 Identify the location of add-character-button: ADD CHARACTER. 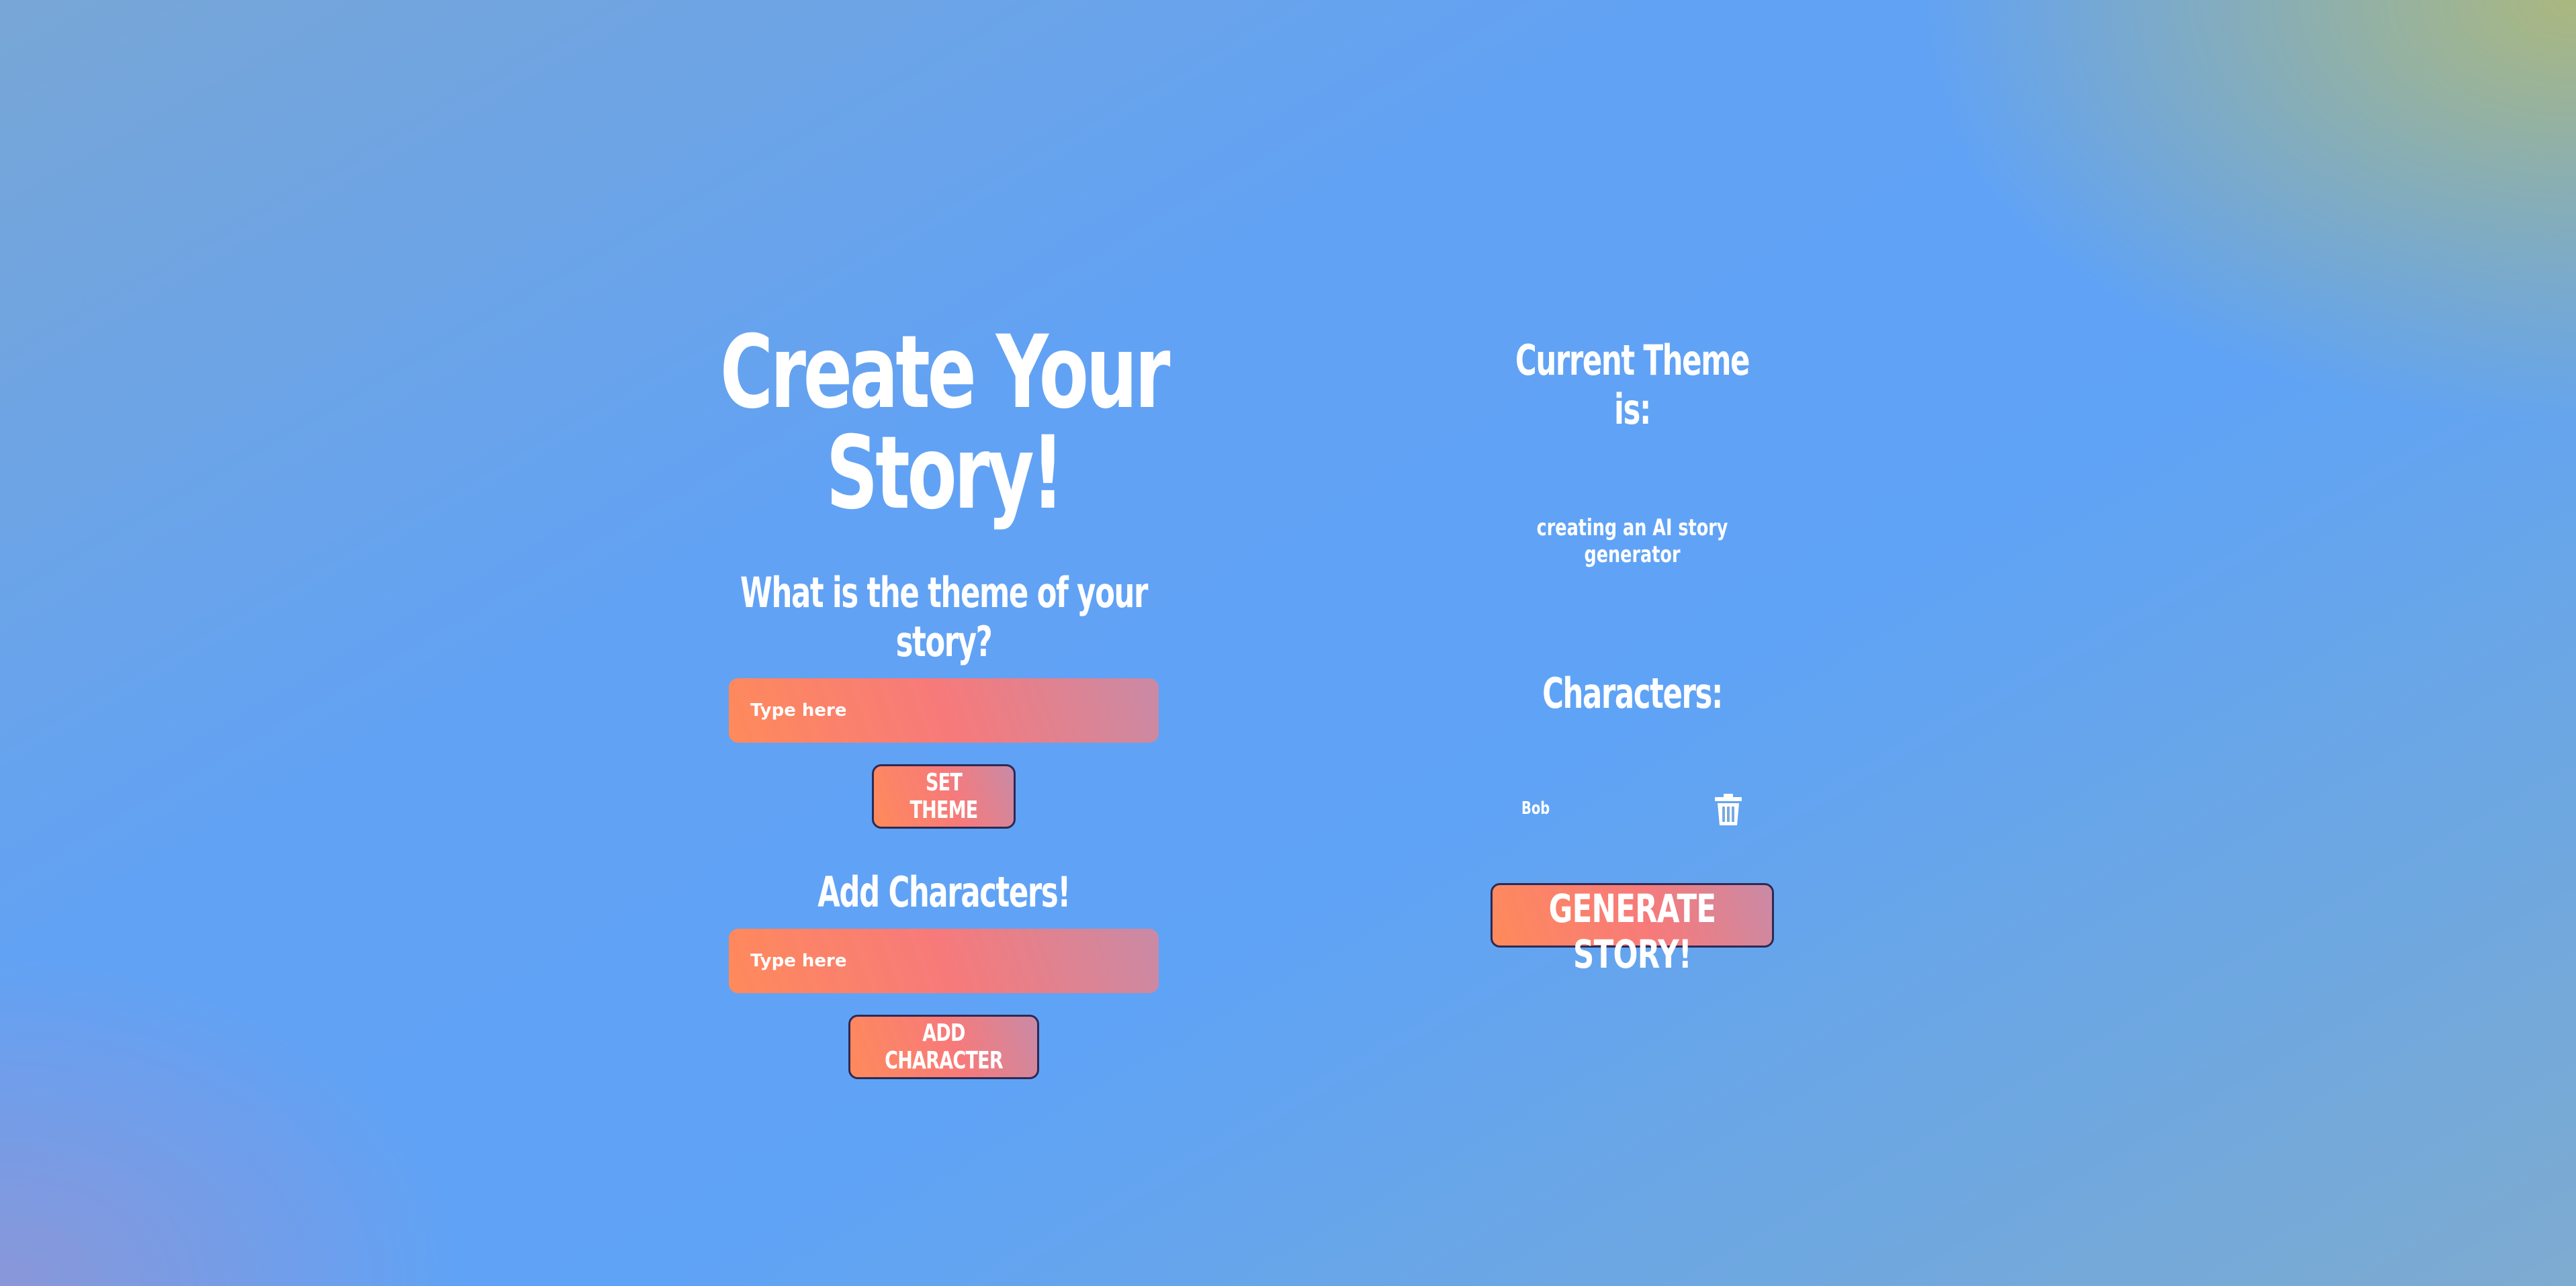
(944, 1047).